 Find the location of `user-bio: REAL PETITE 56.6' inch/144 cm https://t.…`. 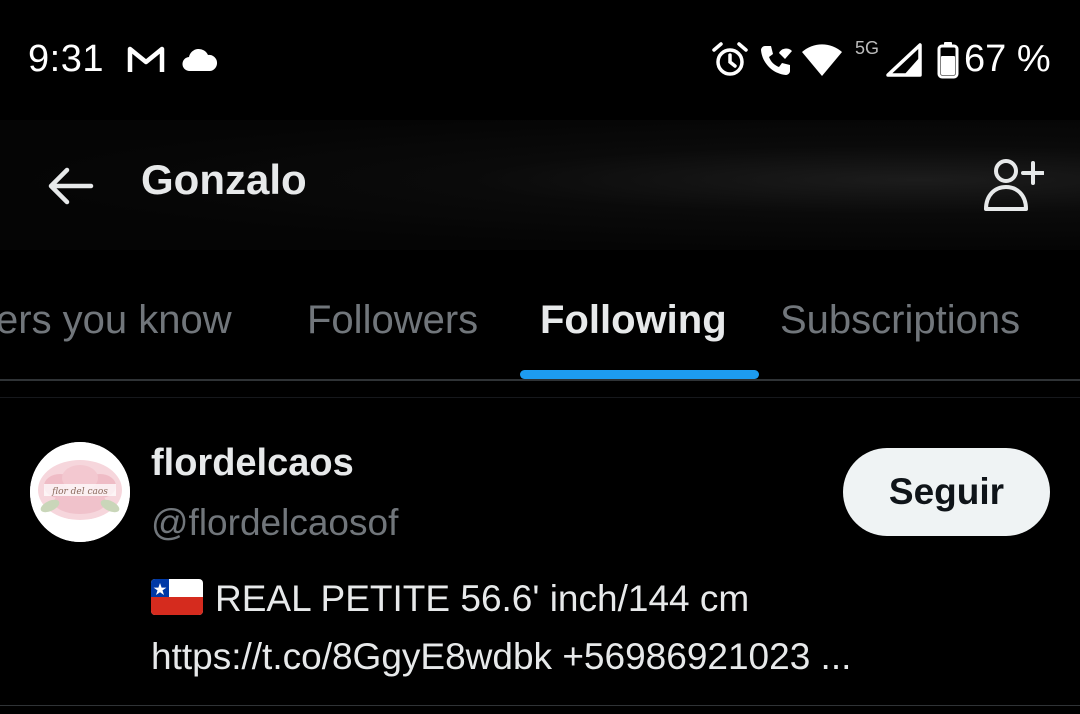

user-bio: REAL PETITE 56.6' inch/144 cm https://t.… is located at coordinates (601, 628).